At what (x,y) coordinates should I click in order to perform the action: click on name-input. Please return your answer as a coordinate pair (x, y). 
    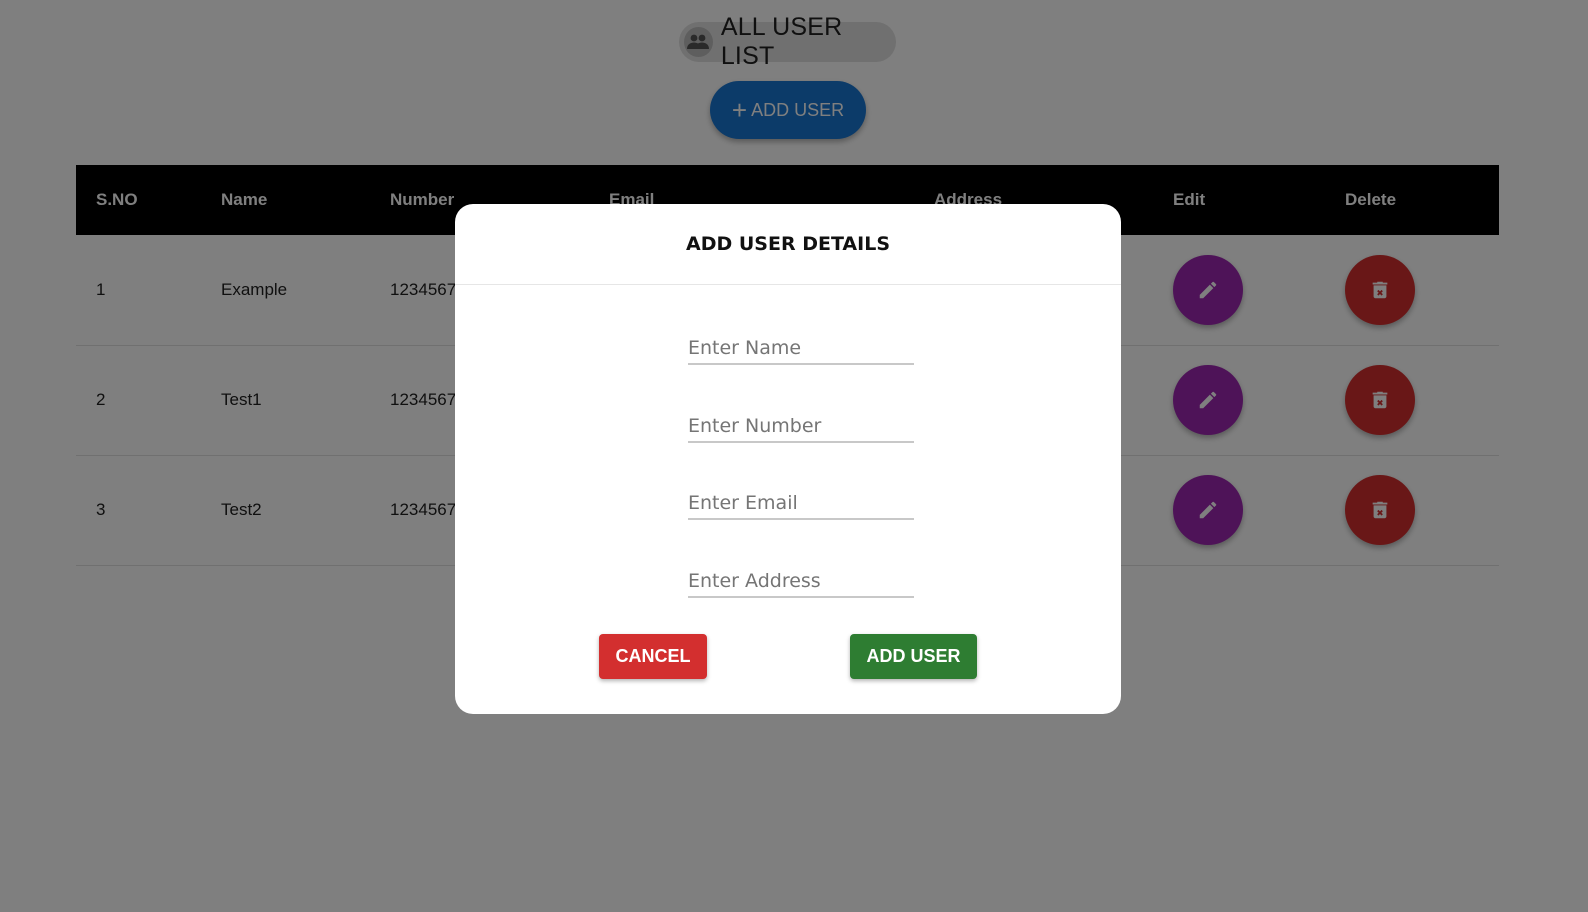
    Looking at the image, I should click on (801, 342).